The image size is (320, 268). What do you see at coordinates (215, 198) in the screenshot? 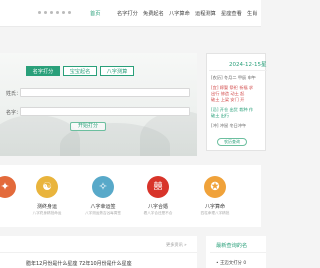
I see `feature-bazi: ✪ 八字算命 四柱命理八字精批` at bounding box center [215, 198].